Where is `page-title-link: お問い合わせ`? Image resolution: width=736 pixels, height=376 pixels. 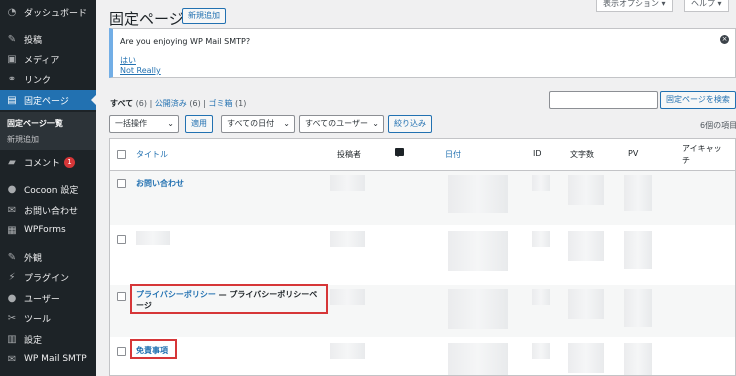 page-title-link: お問い合わせ is located at coordinates (160, 183).